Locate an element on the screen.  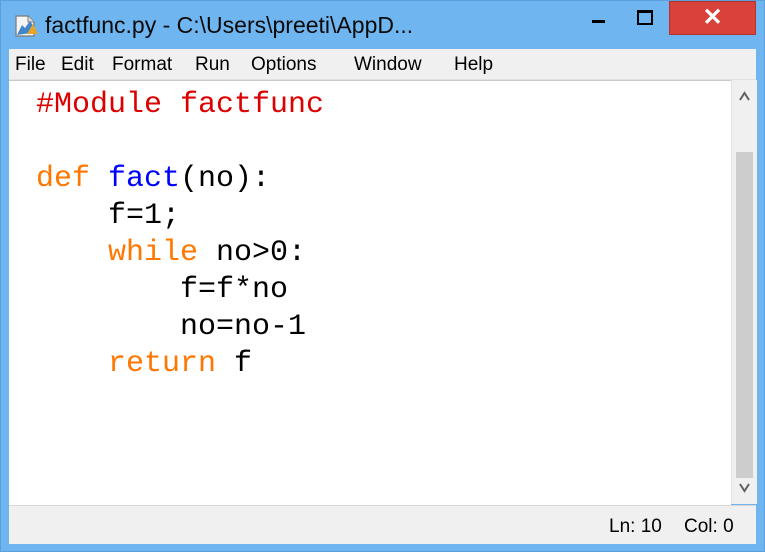
code-token-keyword: while is located at coordinates (153, 253).